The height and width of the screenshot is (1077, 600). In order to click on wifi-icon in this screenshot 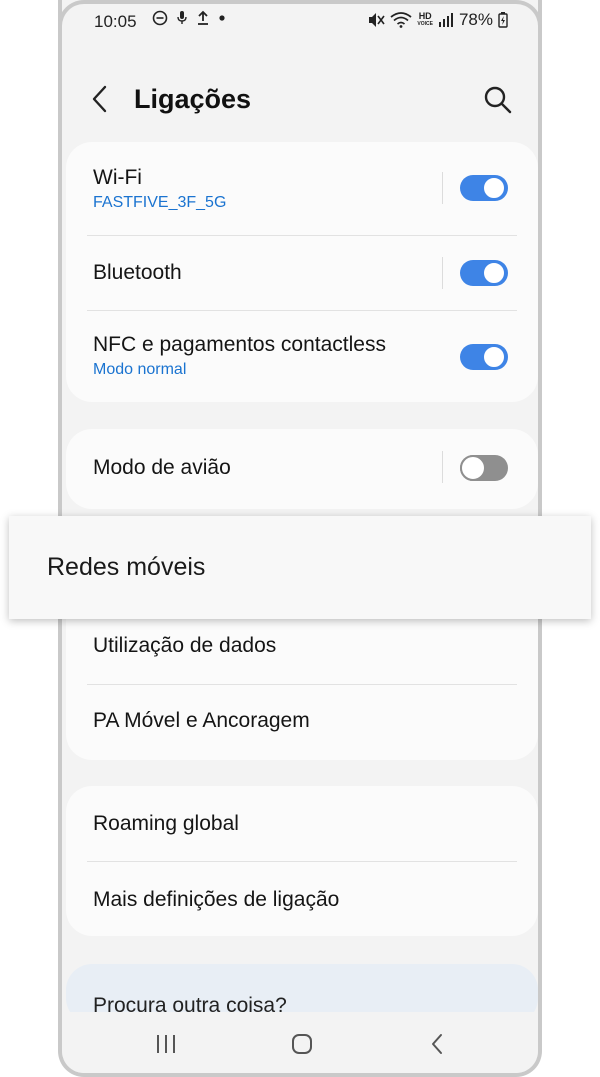, I will do `click(401, 20)`.